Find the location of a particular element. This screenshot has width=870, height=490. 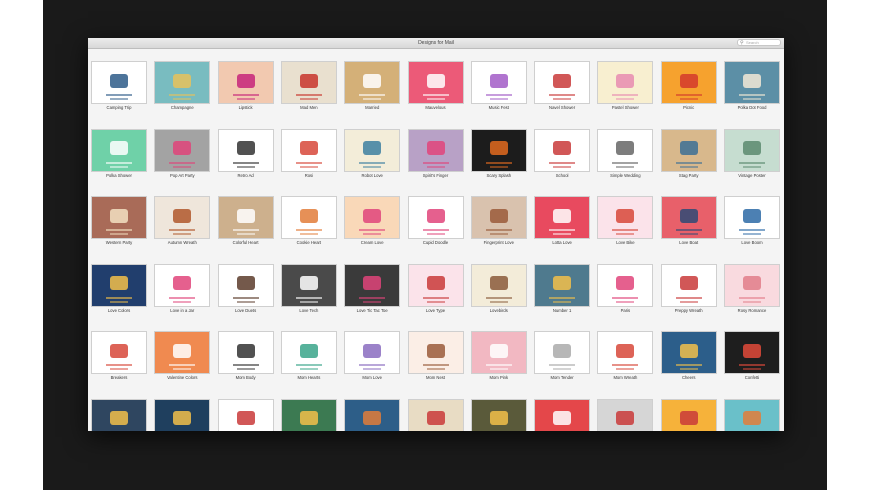

template-tile: Love Bike is located at coordinates (625, 221).